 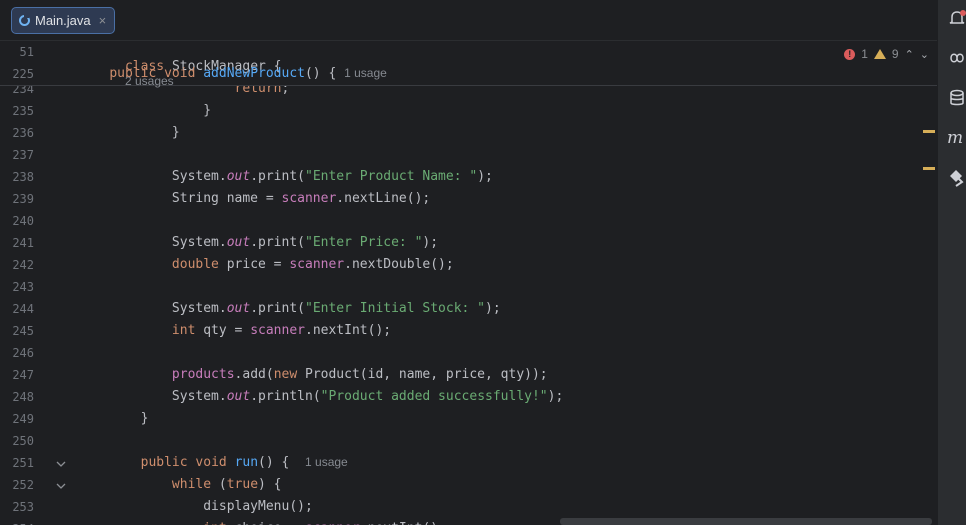 What do you see at coordinates (234, 330) in the screenshot?
I see `code-line: int qty = scanner.nextInt();` at bounding box center [234, 330].